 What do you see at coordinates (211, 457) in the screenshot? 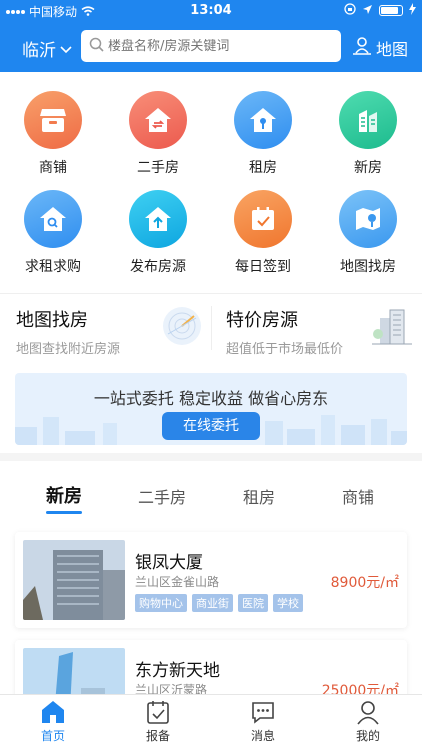
I see `section-separator` at bounding box center [211, 457].